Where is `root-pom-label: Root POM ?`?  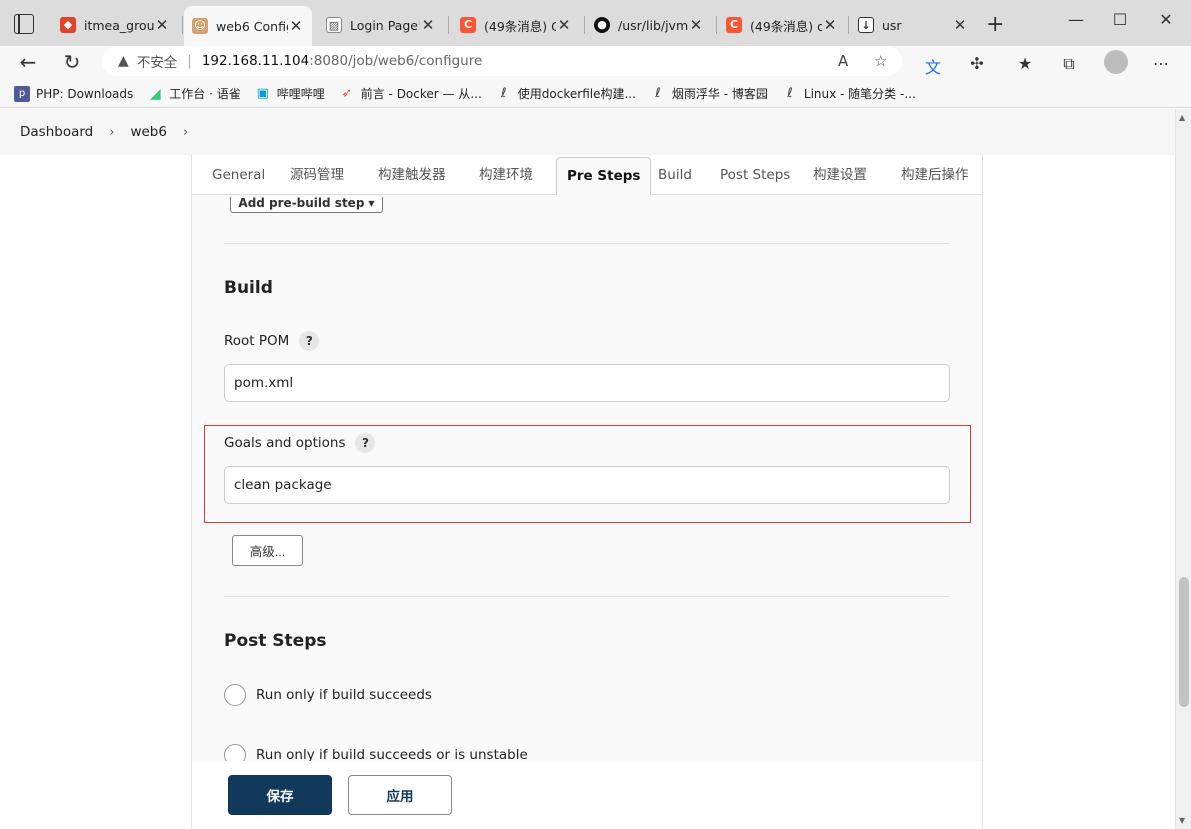
root-pom-label: Root POM ? is located at coordinates (272, 341).